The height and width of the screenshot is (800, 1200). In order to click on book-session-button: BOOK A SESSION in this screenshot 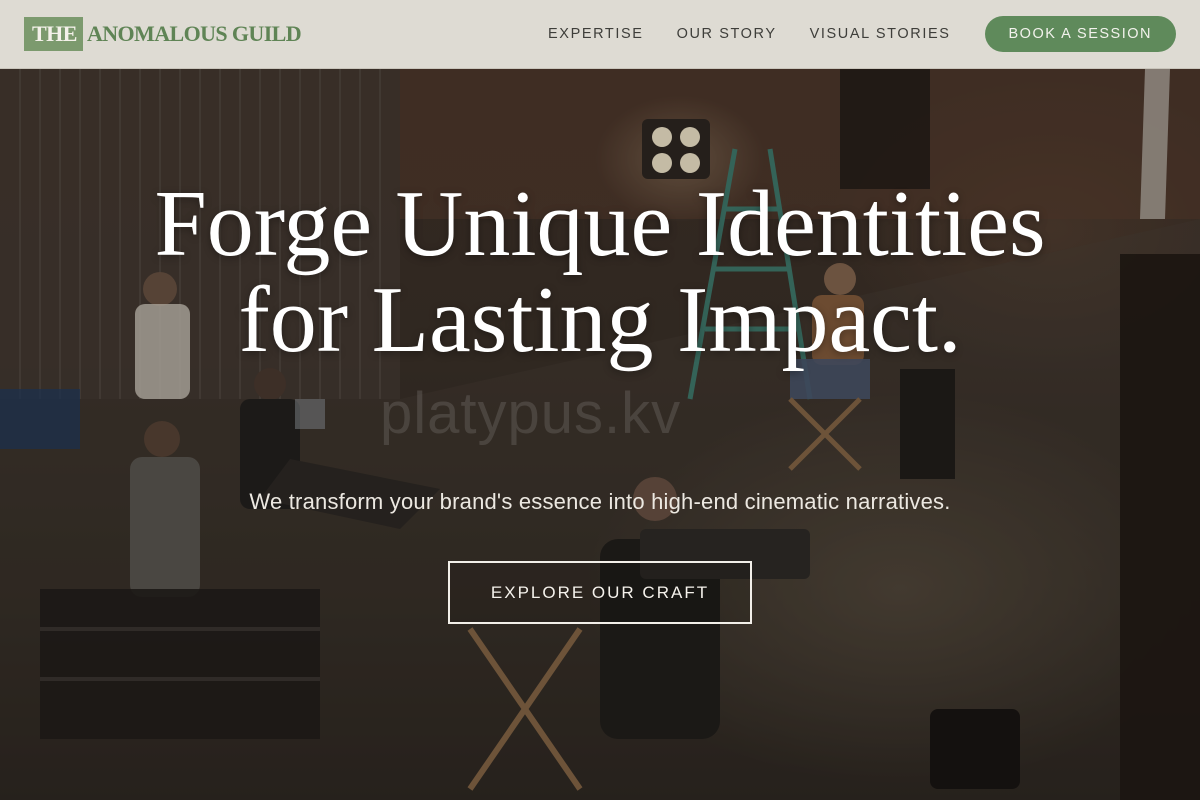, I will do `click(1080, 34)`.